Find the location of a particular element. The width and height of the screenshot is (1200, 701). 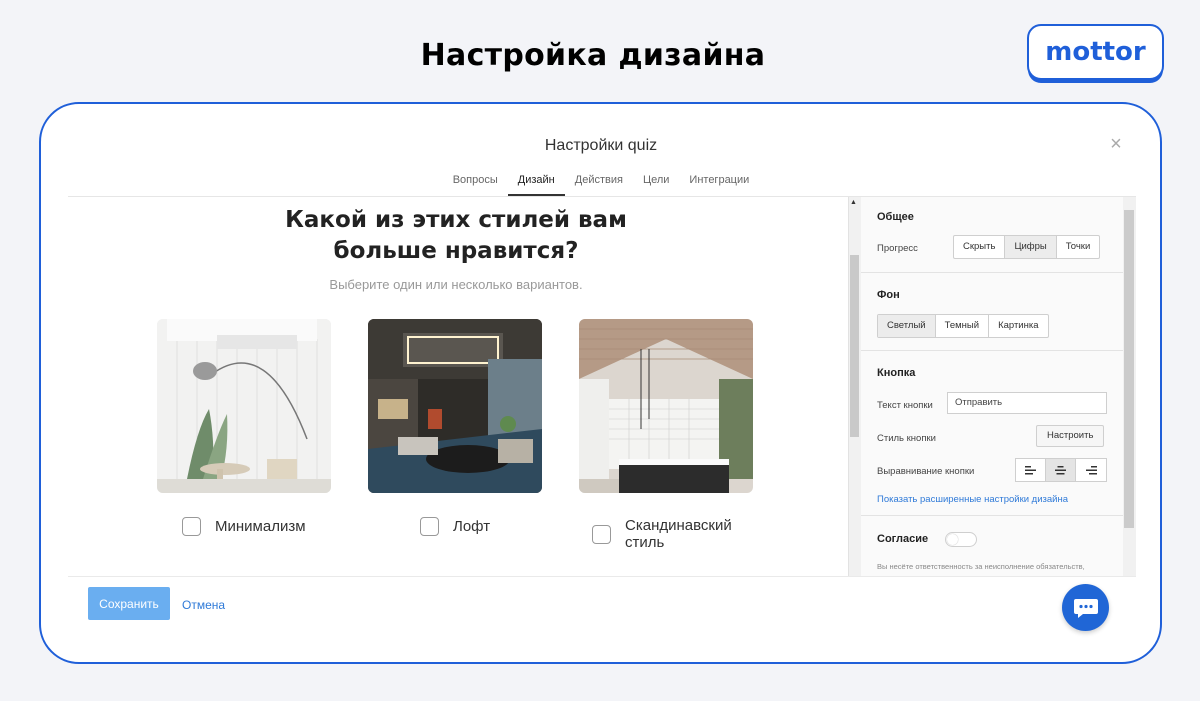

progress-option-hide: Скрыть is located at coordinates (980, 247).